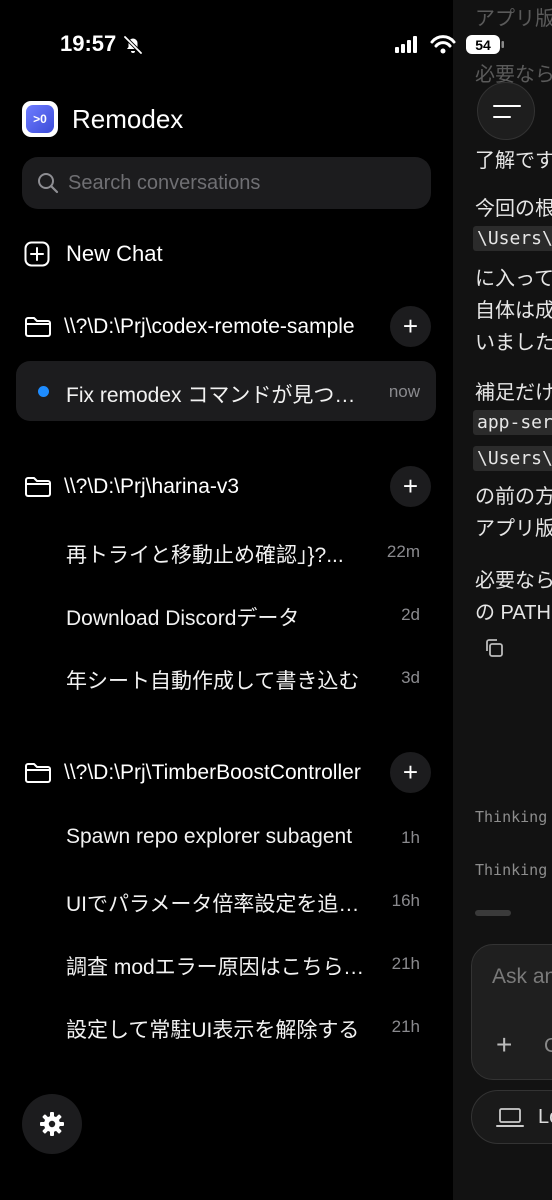 This screenshot has height=1200, width=552. Describe the element at coordinates (512, 422) in the screenshot. I see `chat-code: app-ser` at that location.